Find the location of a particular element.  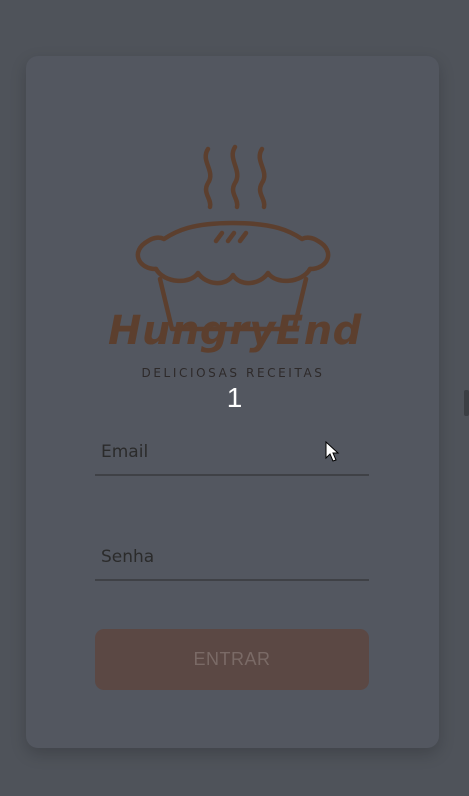

mouse-pointer-icon is located at coordinates (333, 451).